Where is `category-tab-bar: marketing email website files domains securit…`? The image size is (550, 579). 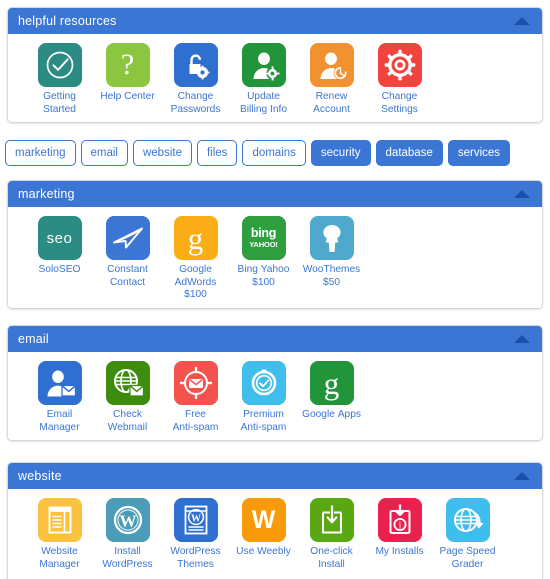
category-tab-bar: marketing email website files domains securit… is located at coordinates (277, 153).